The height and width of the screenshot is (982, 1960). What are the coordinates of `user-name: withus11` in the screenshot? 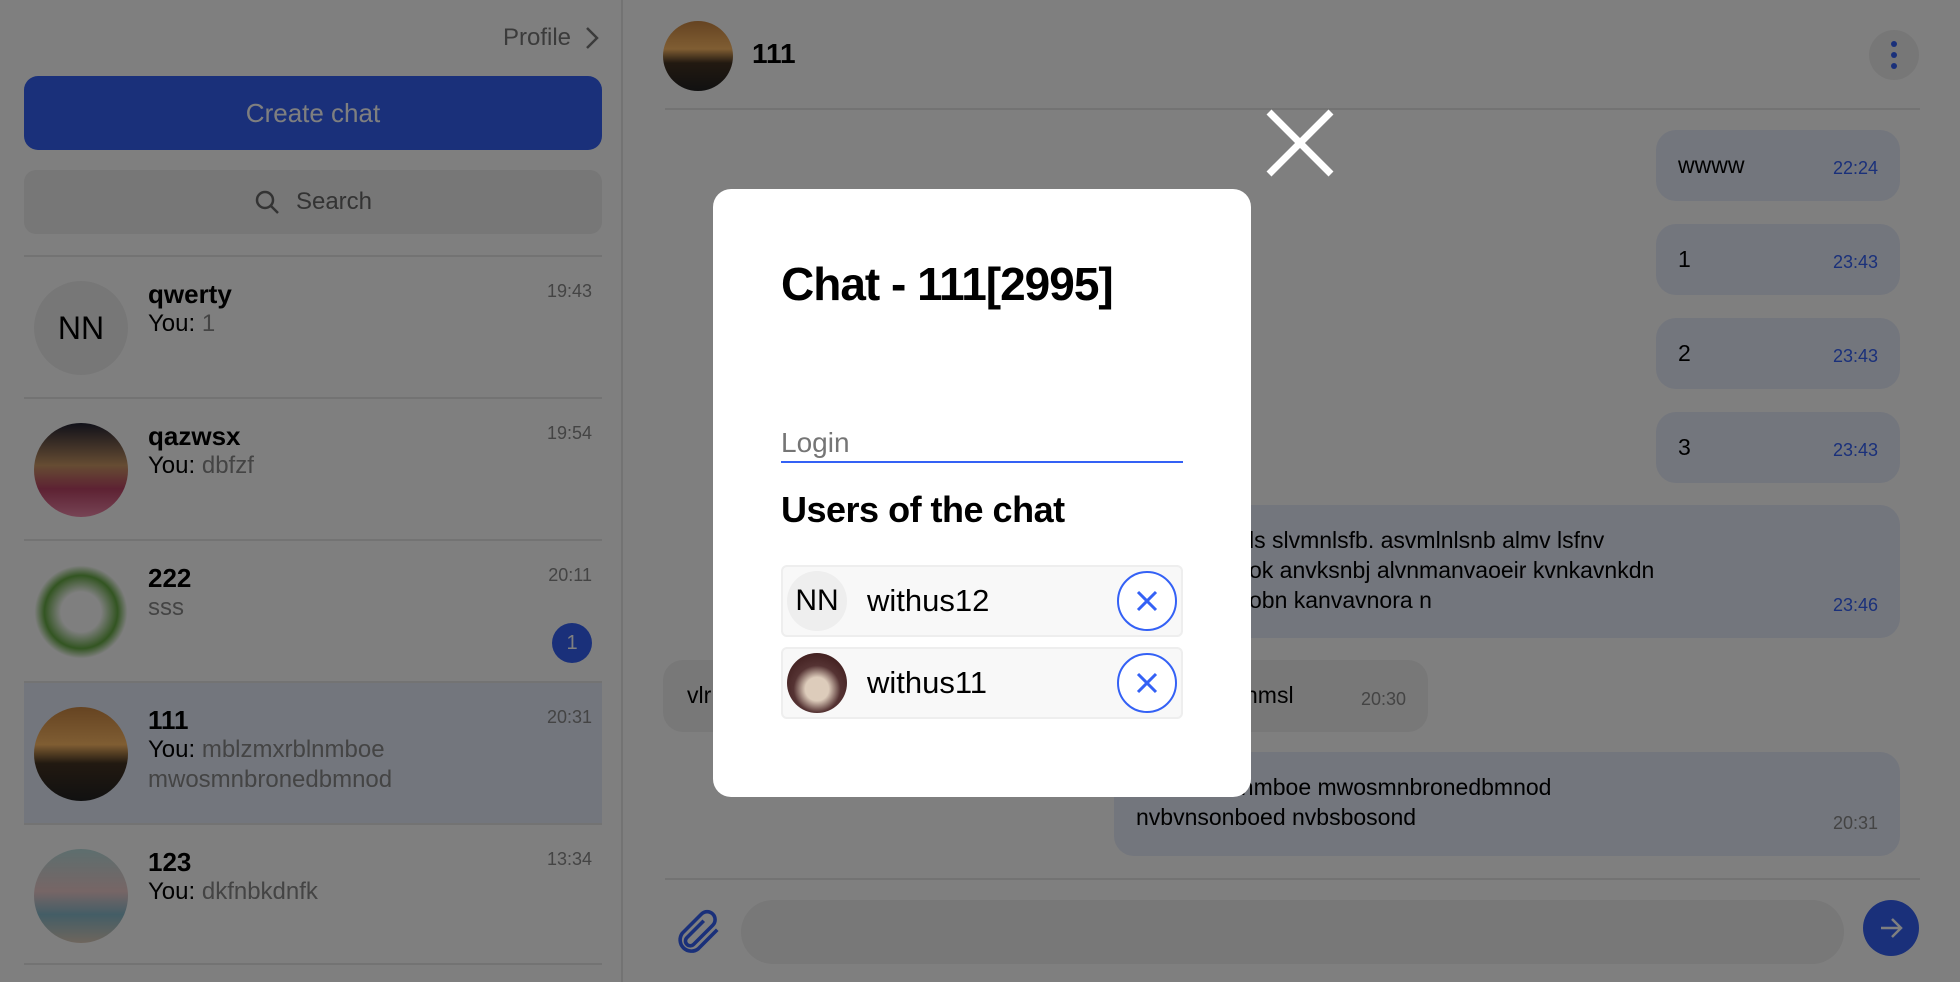 It's located at (927, 682).